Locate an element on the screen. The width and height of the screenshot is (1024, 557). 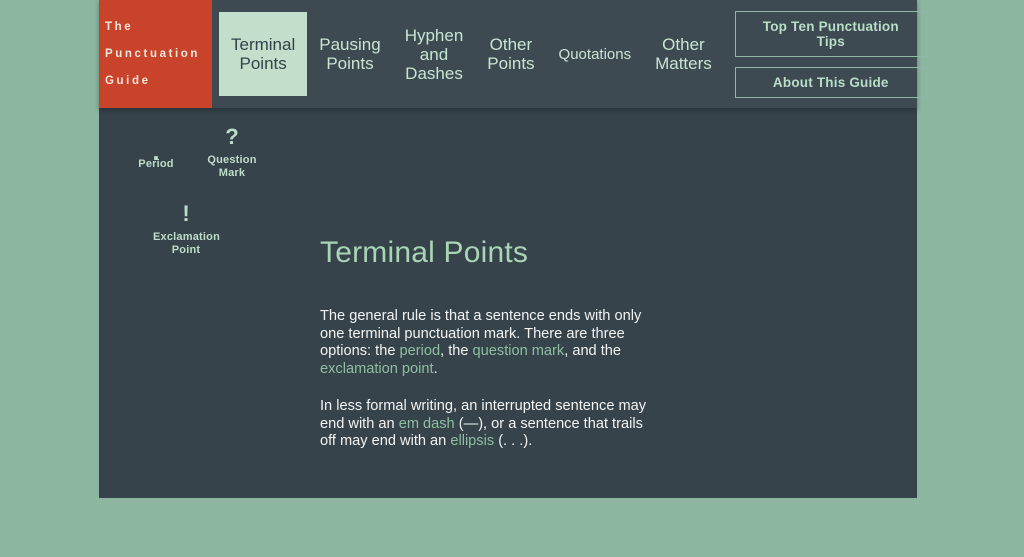
period-icon: . is located at coordinates (156, 151).